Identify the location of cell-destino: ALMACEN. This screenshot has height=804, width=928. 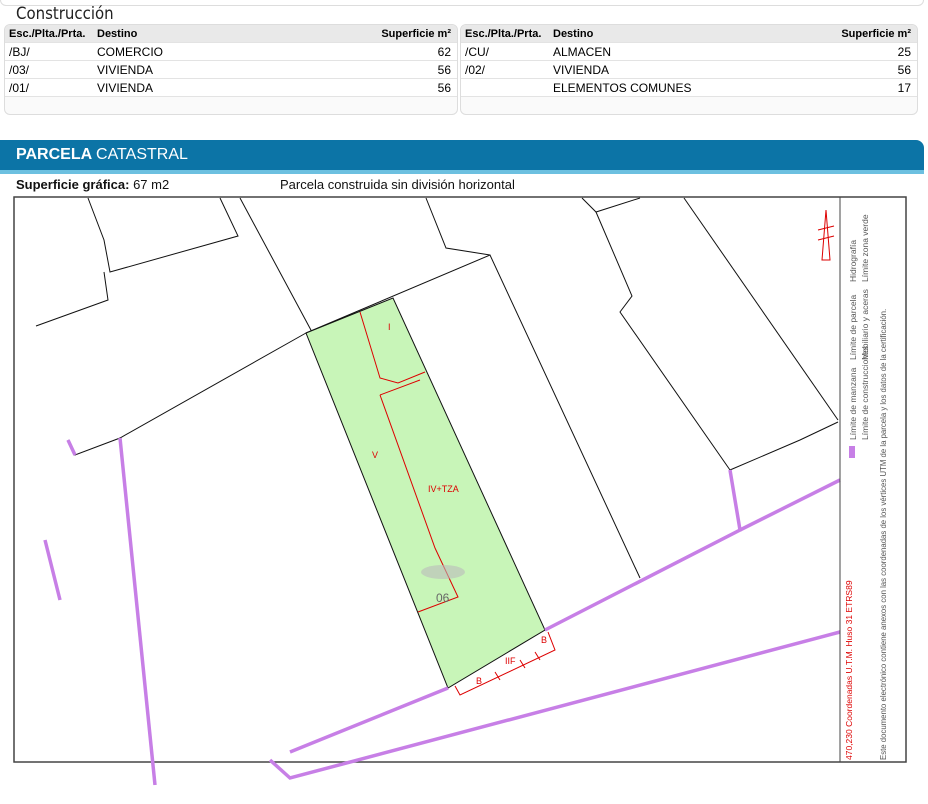
(582, 51).